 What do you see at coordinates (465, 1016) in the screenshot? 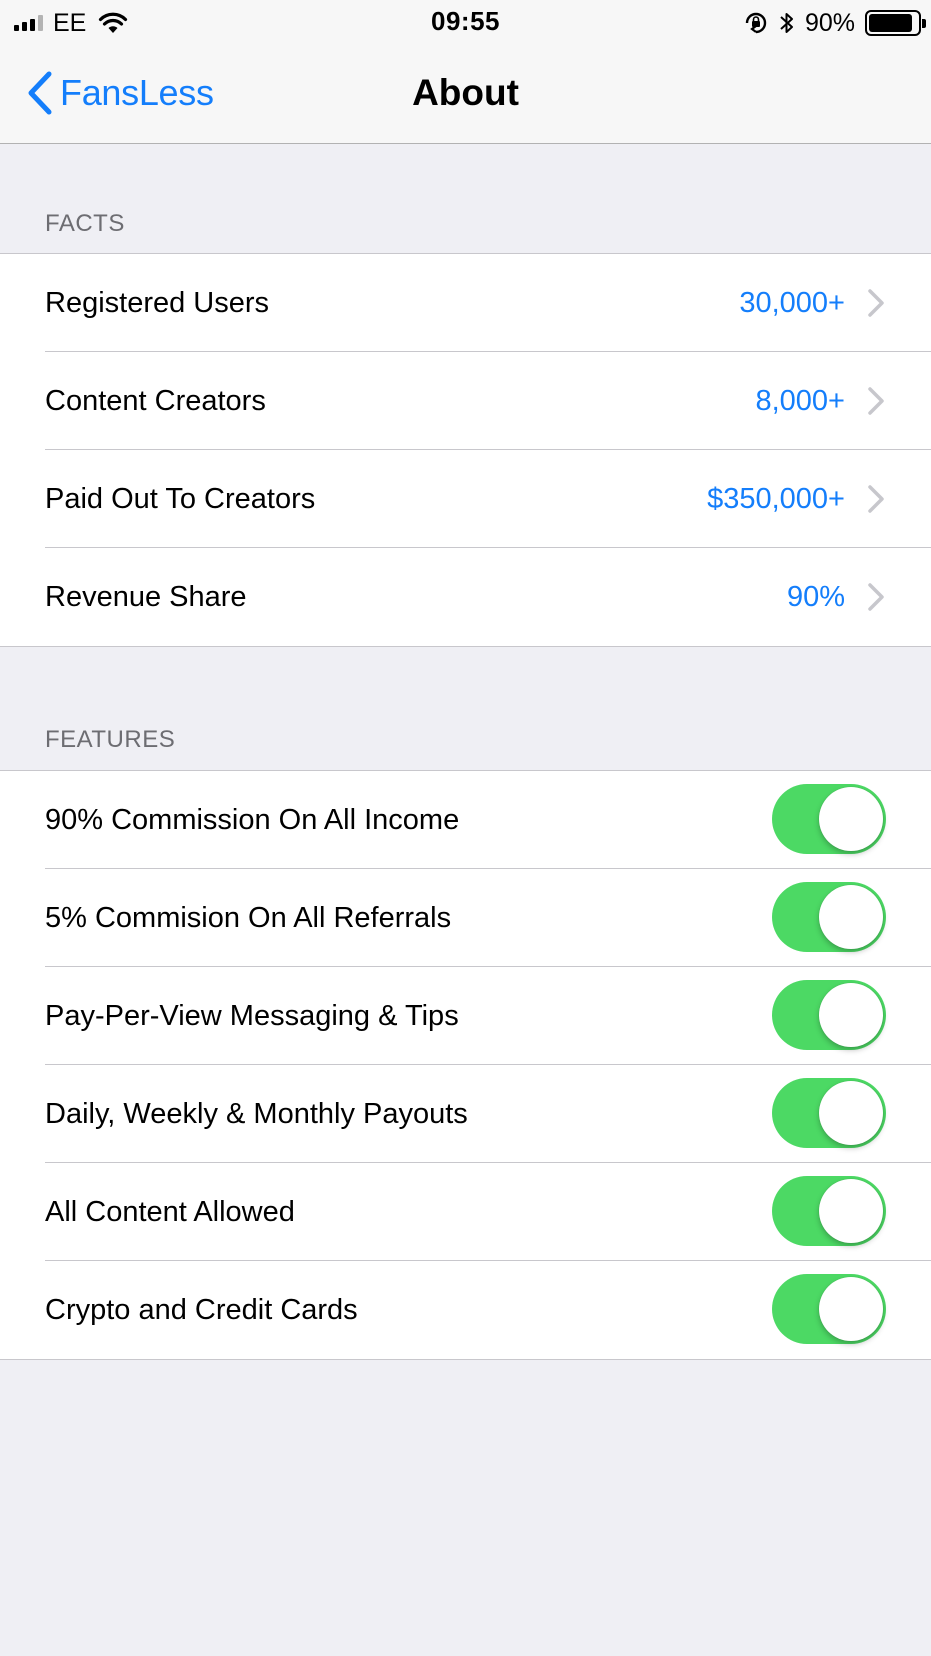
I see `feature-row-pay-per-view: Pay-Per-View Messaging & Tips` at bounding box center [465, 1016].